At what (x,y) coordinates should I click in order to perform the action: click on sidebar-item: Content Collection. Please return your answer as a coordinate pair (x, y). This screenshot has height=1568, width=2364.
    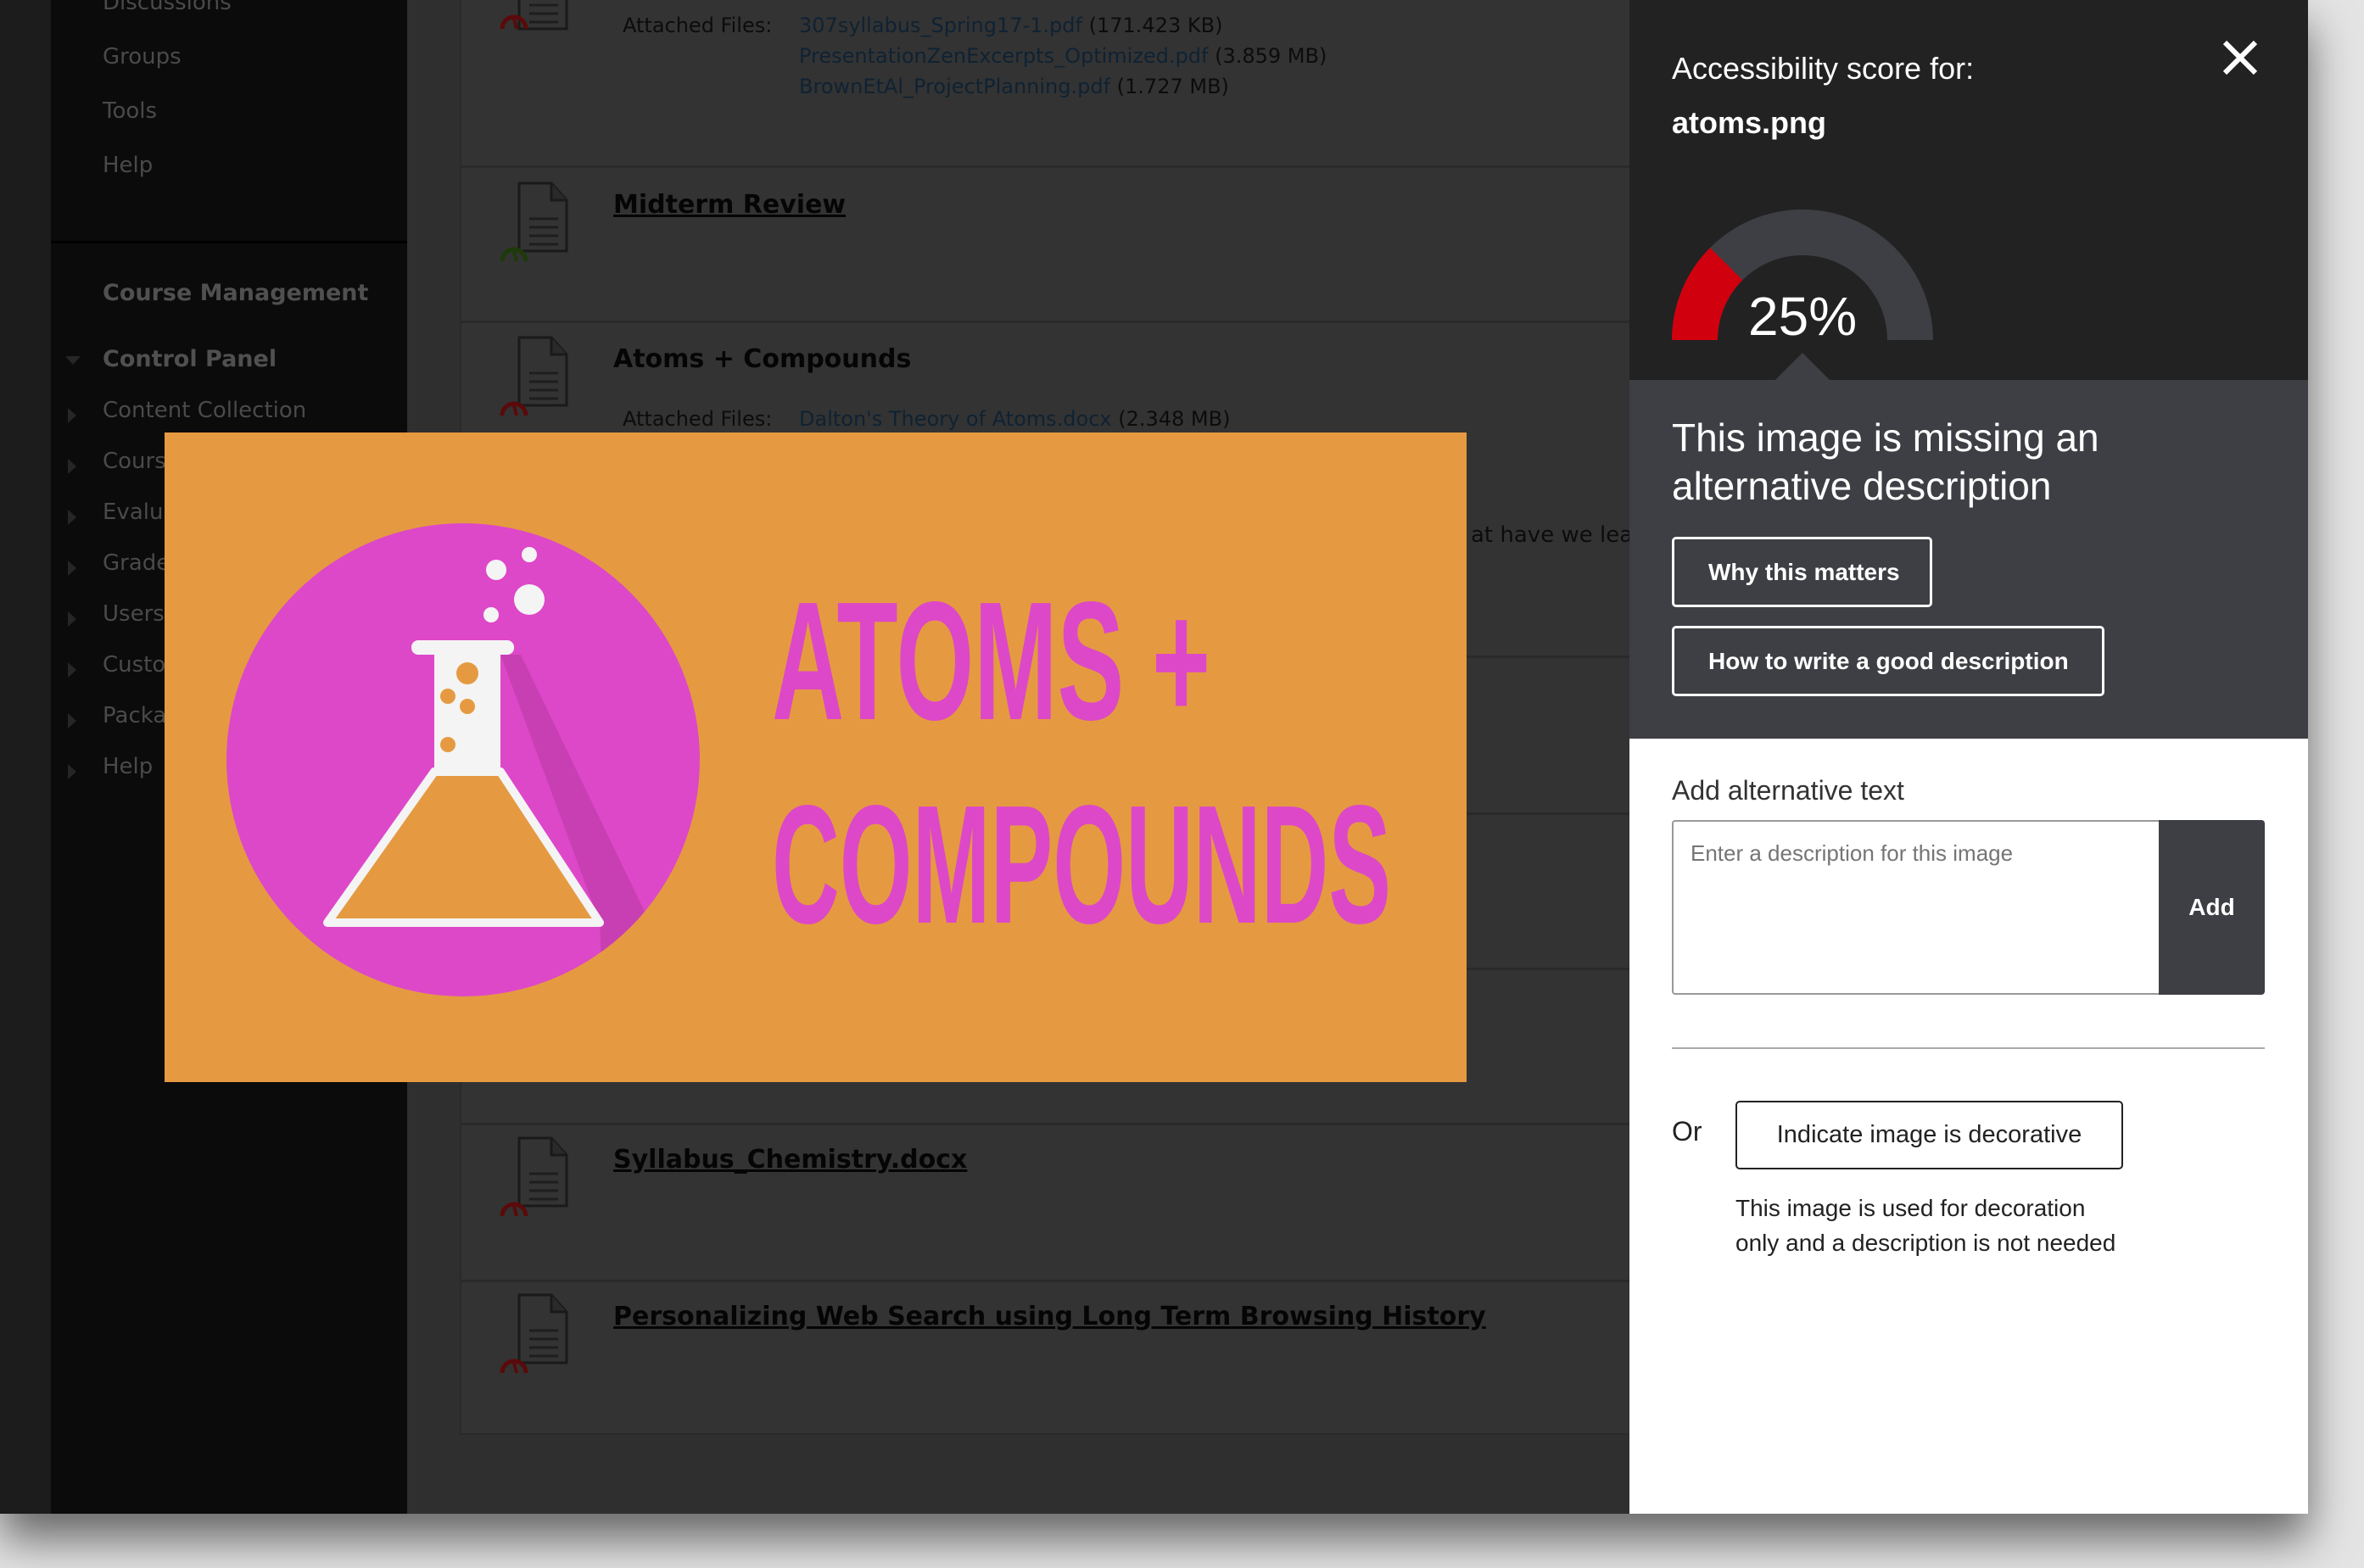
    Looking at the image, I should click on (204, 411).